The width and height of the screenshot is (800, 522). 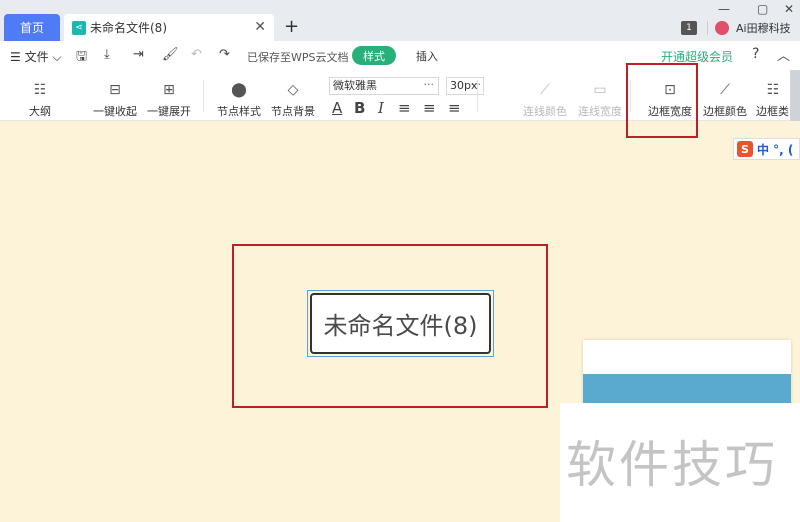 What do you see at coordinates (404, 108) in the screenshot?
I see `align-left-icon: ≡` at bounding box center [404, 108].